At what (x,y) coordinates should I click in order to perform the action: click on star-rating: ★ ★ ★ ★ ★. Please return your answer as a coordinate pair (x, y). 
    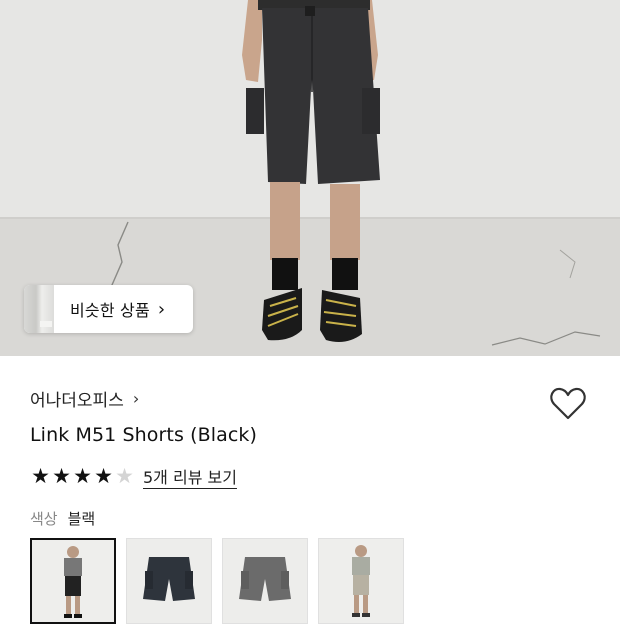
    Looking at the image, I should click on (82, 476).